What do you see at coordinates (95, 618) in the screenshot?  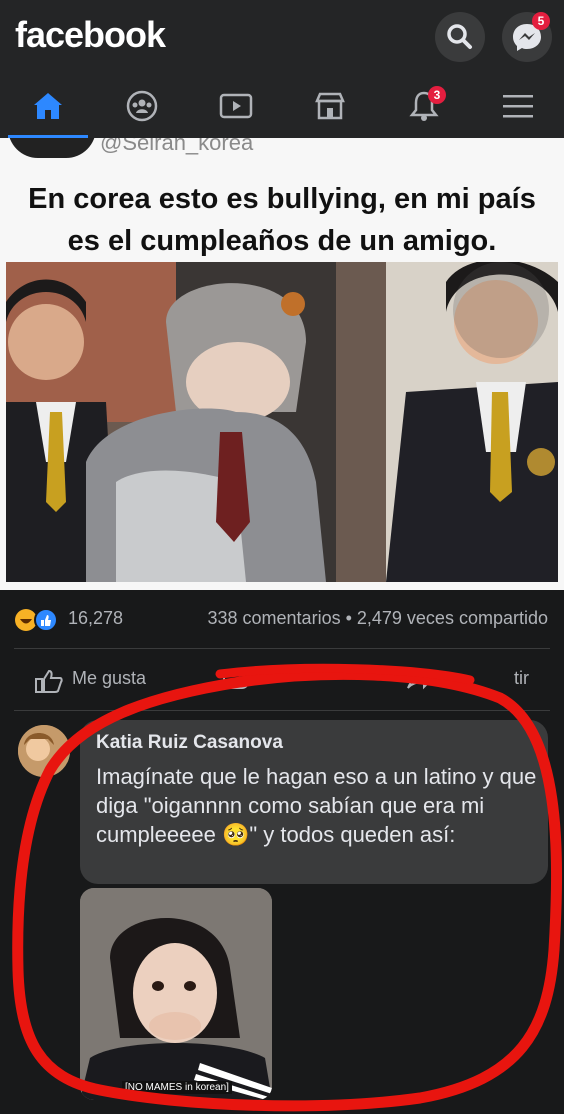 I see `reaction-count: 16,278` at bounding box center [95, 618].